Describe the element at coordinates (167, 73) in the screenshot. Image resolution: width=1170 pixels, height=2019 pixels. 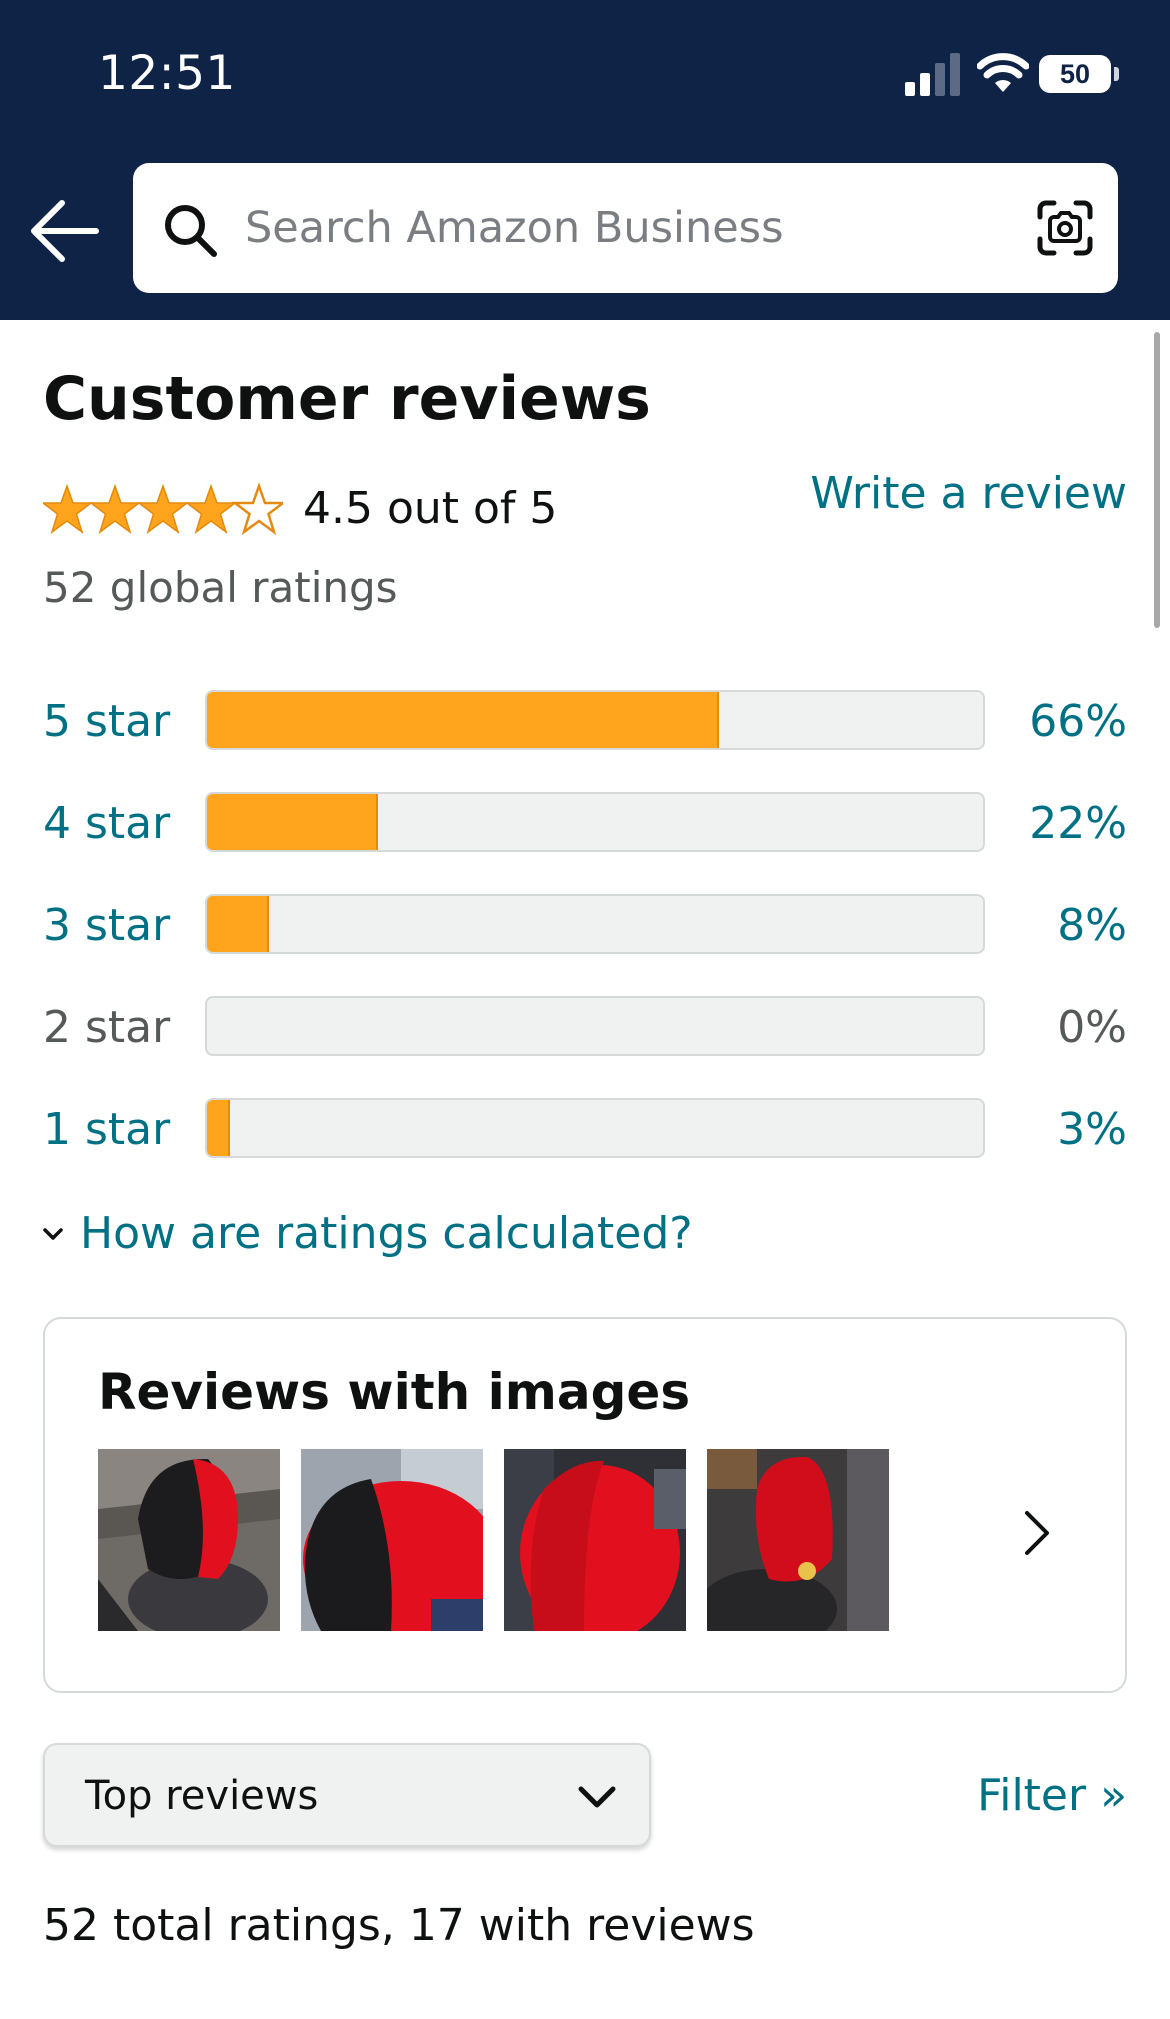
I see `status-time: 12:51` at that location.